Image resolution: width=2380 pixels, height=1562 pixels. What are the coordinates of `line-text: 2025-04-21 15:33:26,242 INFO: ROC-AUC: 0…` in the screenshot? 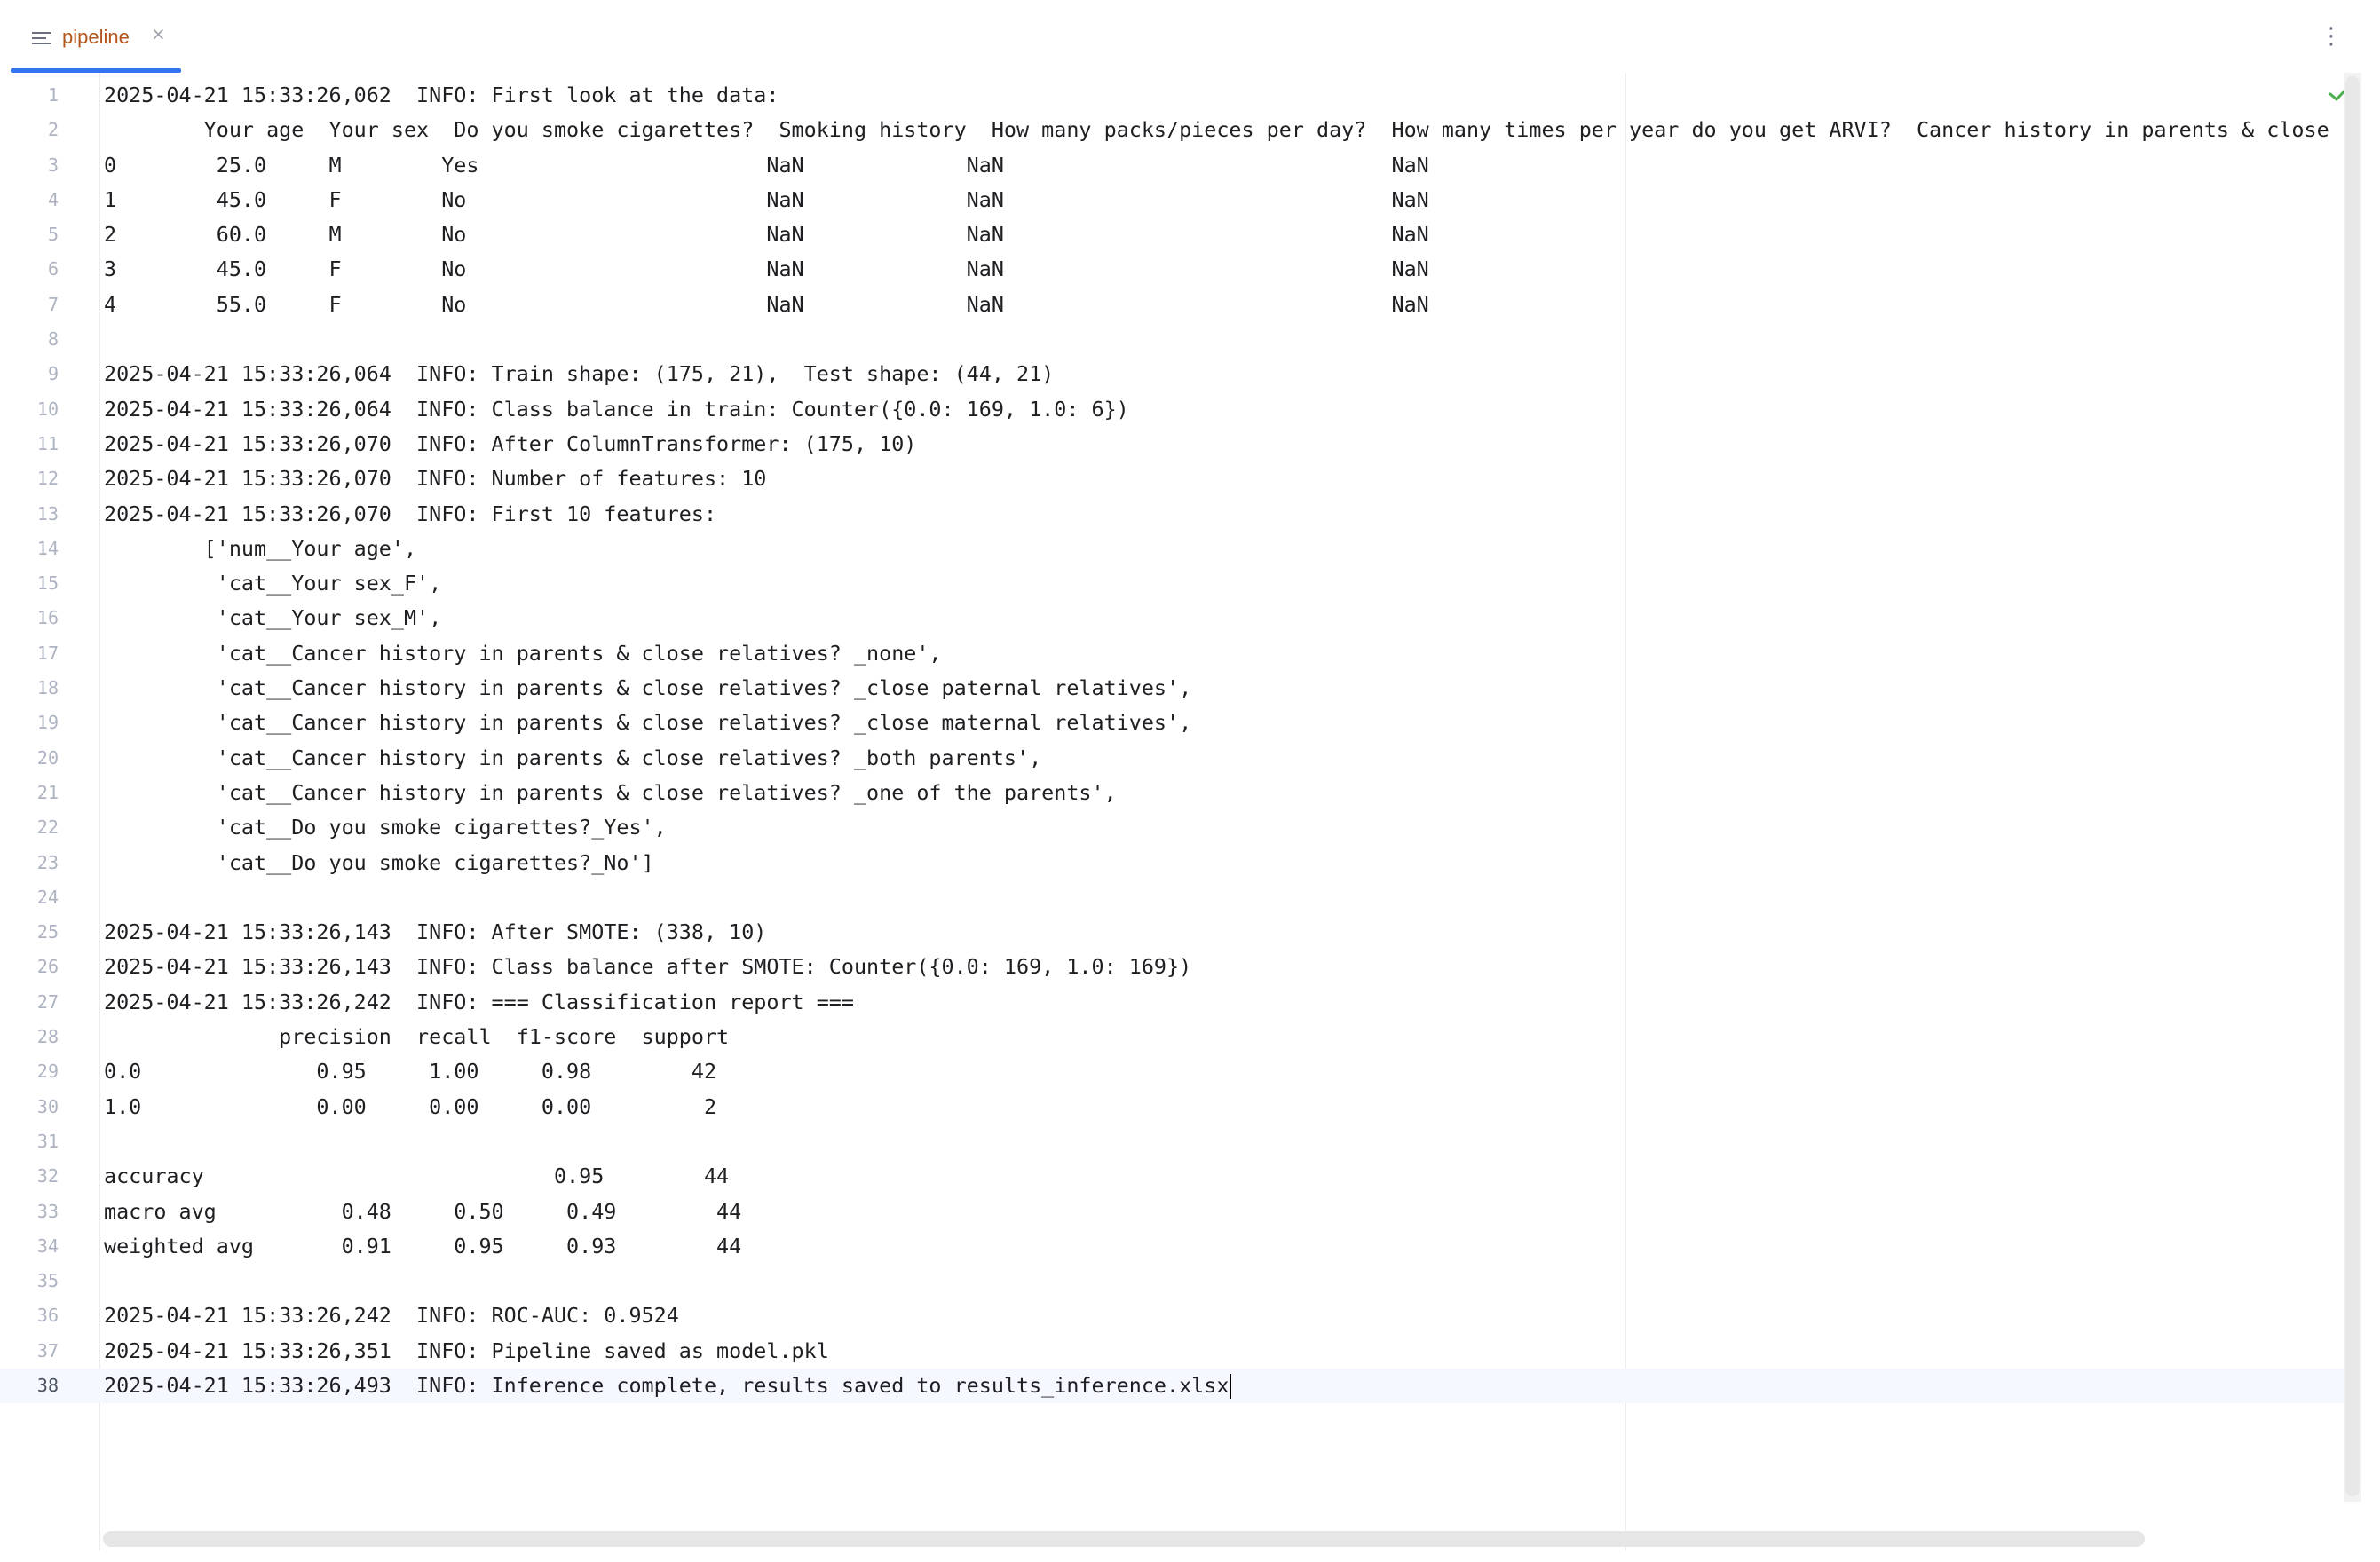 It's located at (391, 1315).